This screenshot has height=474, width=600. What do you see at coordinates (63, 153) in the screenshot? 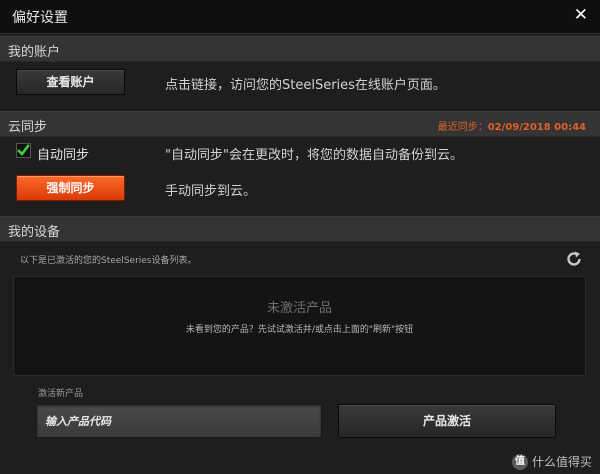
I see `auto-sync-label: 自动同步` at bounding box center [63, 153].